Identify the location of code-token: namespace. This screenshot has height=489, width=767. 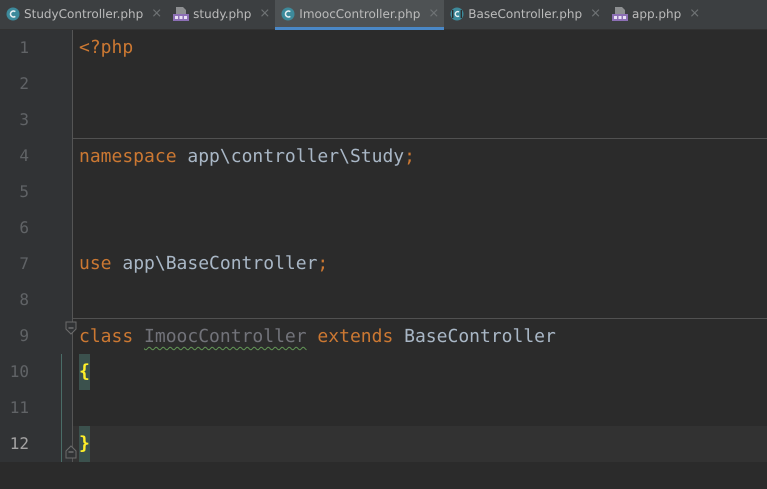
(128, 156).